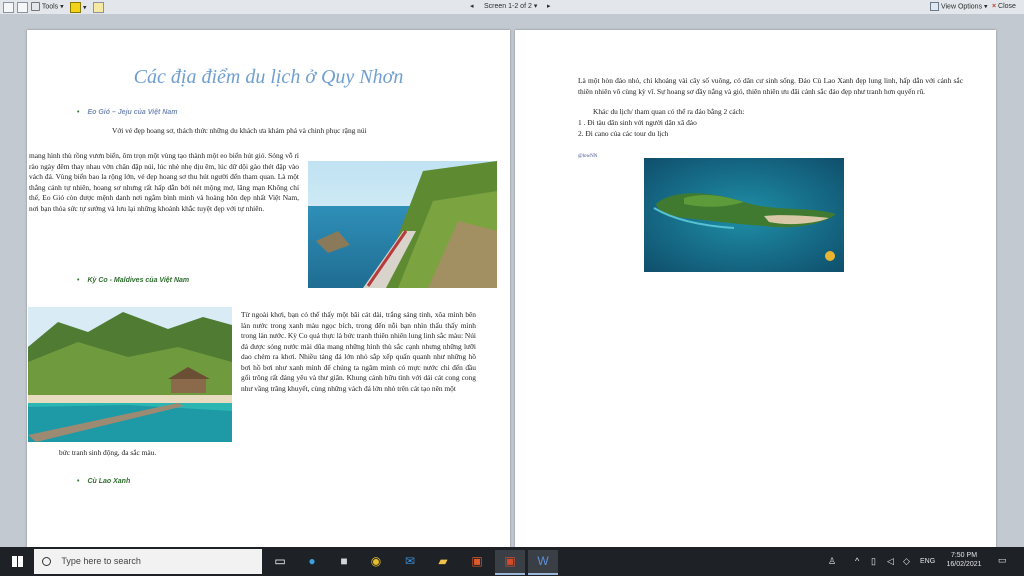 This screenshot has height=576, width=1024. I want to click on windows-logo-icon, so click(17, 562).